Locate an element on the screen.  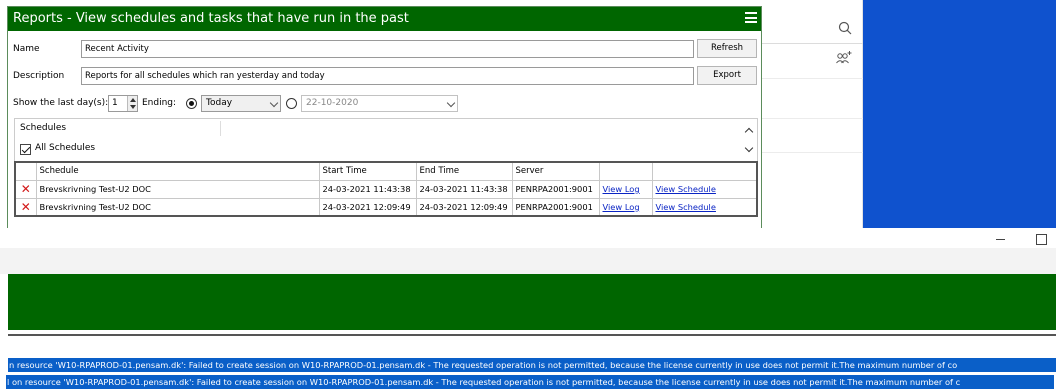
all-schedules-label: All Schedules is located at coordinates (65, 148).